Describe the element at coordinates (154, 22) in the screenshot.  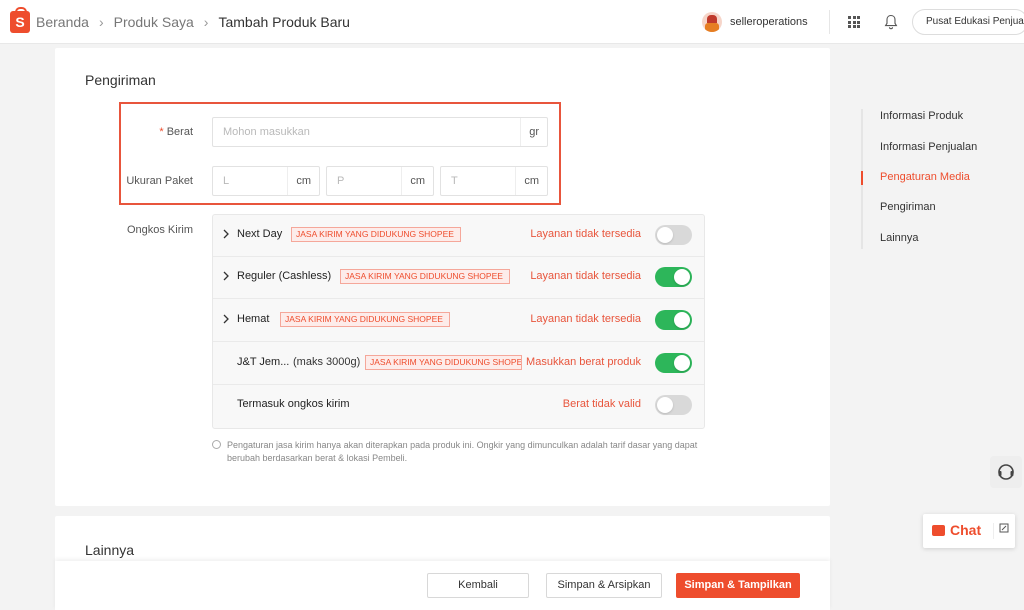
I see `breadcrumb-products: Produk Saya` at that location.